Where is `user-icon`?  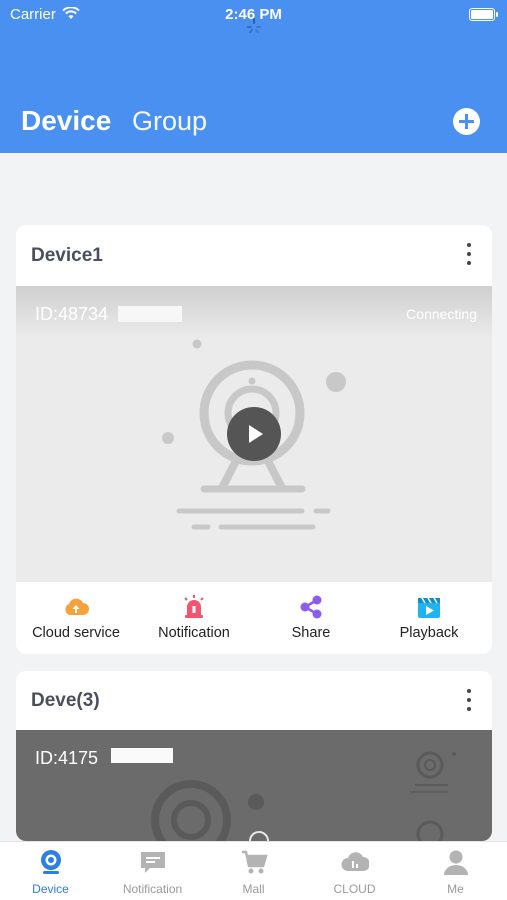
user-icon is located at coordinates (456, 862).